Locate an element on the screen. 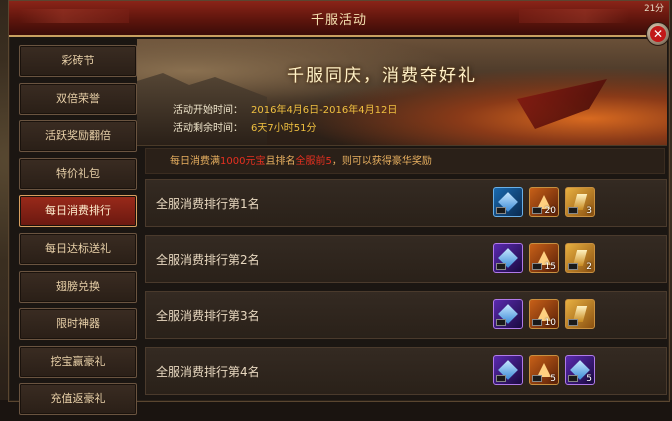 This screenshot has height=421, width=672. reward-count: 2 is located at coordinates (589, 267).